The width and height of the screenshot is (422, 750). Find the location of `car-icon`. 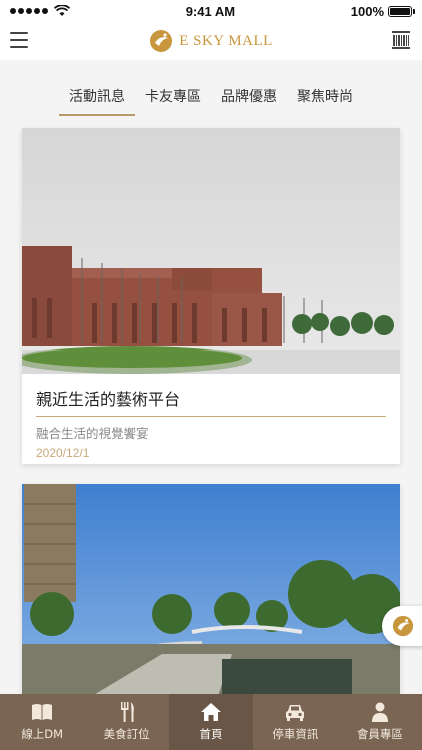

car-icon is located at coordinates (295, 713).